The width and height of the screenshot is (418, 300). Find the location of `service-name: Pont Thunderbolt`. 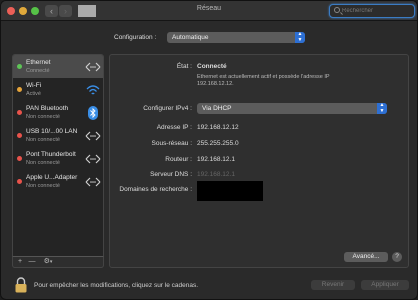

service-name: Pont Thunderbolt is located at coordinates (51, 154).